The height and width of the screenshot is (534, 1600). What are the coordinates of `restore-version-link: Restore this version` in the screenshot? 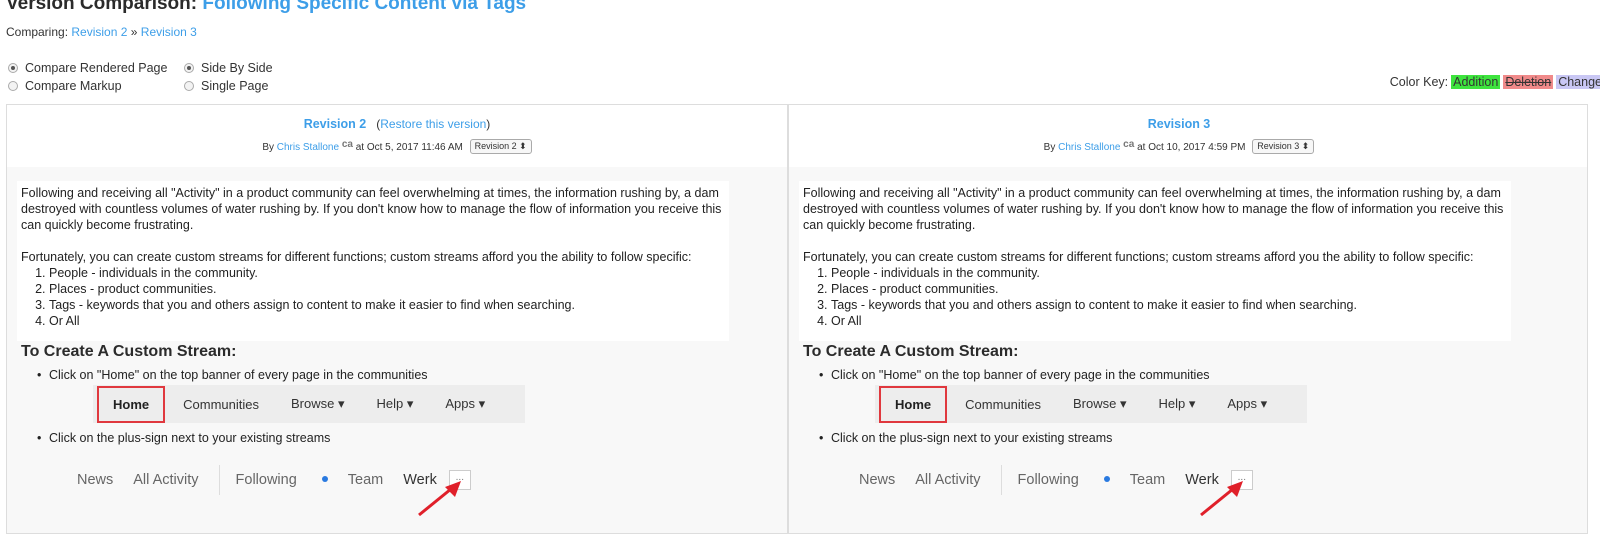 It's located at (433, 124).